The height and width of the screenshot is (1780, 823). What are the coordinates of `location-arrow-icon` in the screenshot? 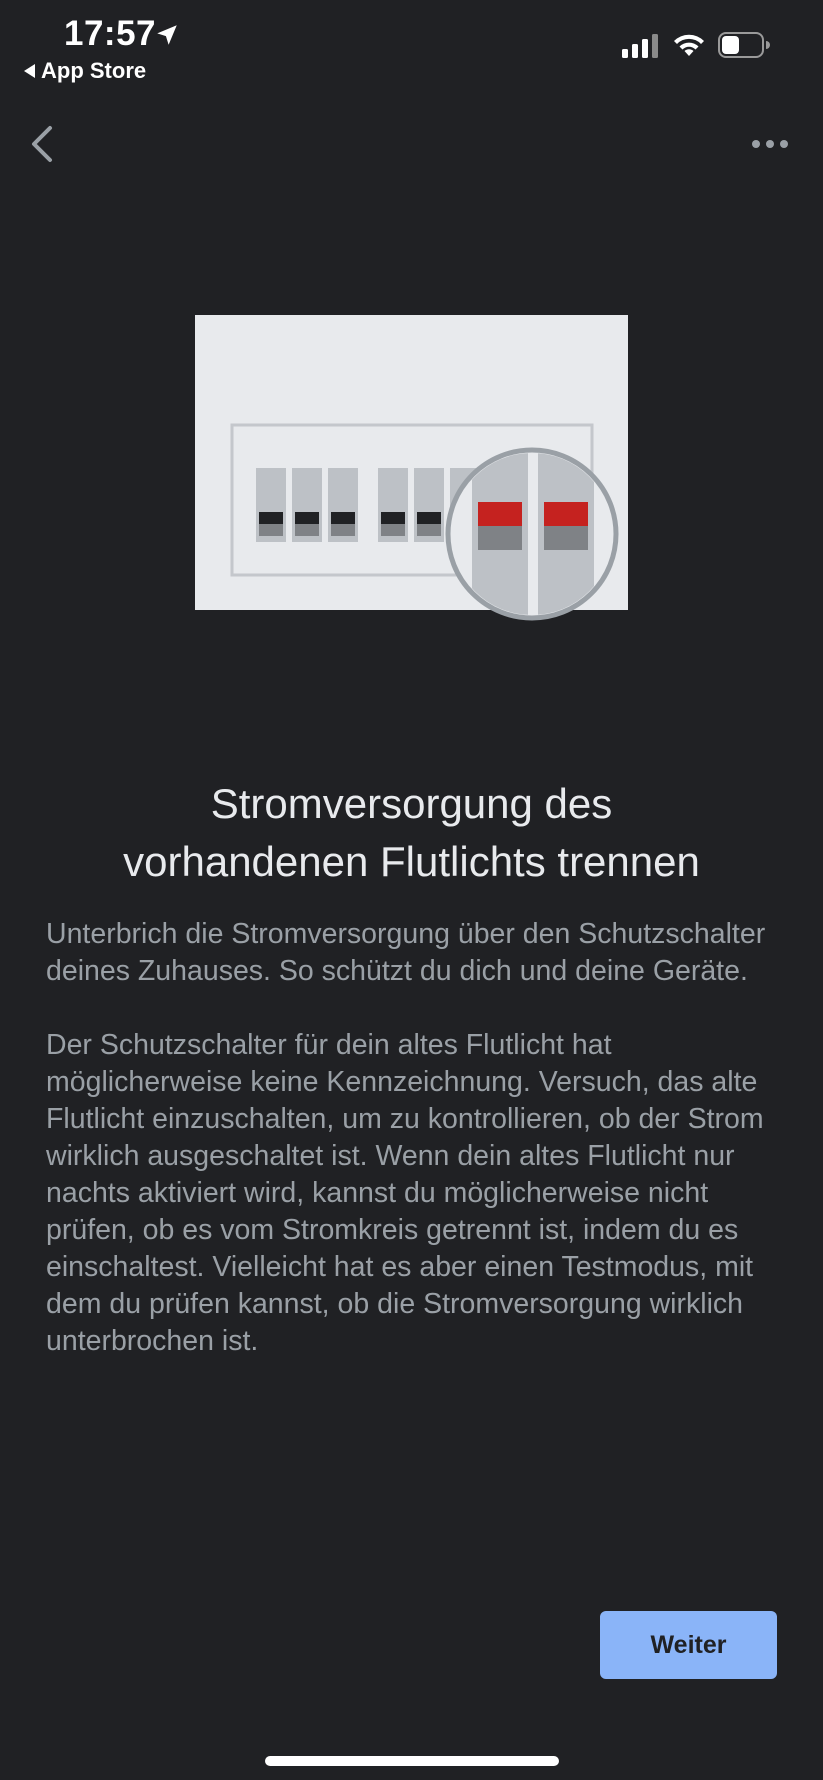 It's located at (167, 35).